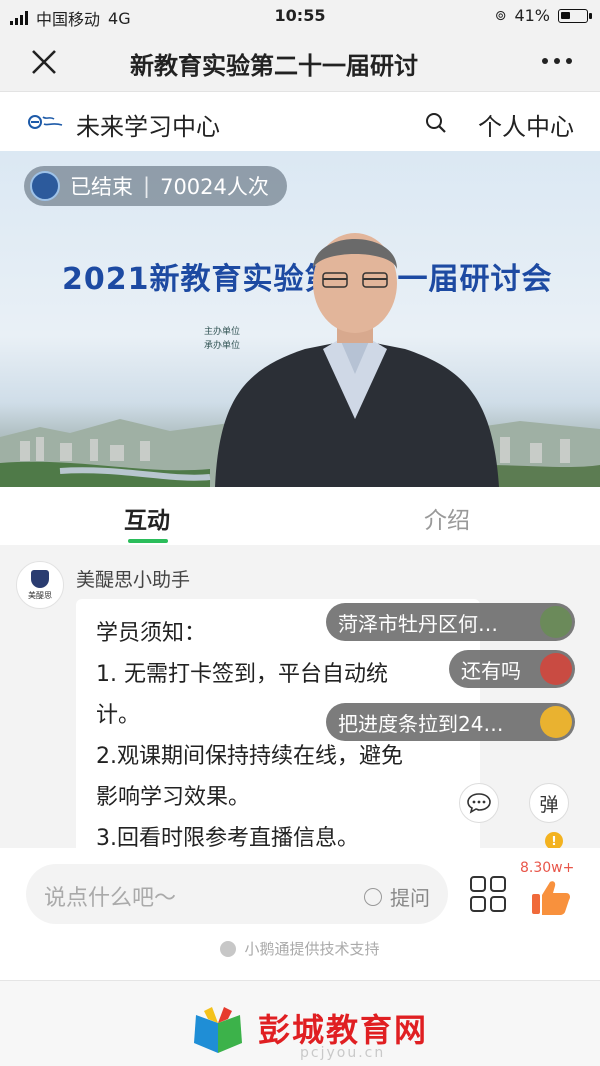 This screenshot has height=1066, width=600. What do you see at coordinates (40, 578) in the screenshot?
I see `school-crest-icon` at bounding box center [40, 578].